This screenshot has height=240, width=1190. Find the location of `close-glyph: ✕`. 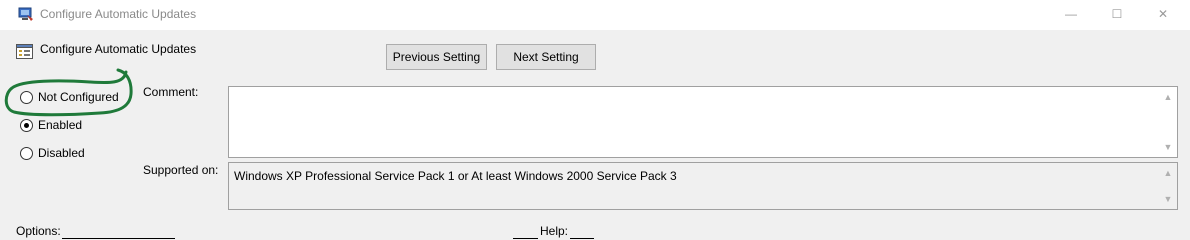

close-glyph: ✕ is located at coordinates (1163, 14).